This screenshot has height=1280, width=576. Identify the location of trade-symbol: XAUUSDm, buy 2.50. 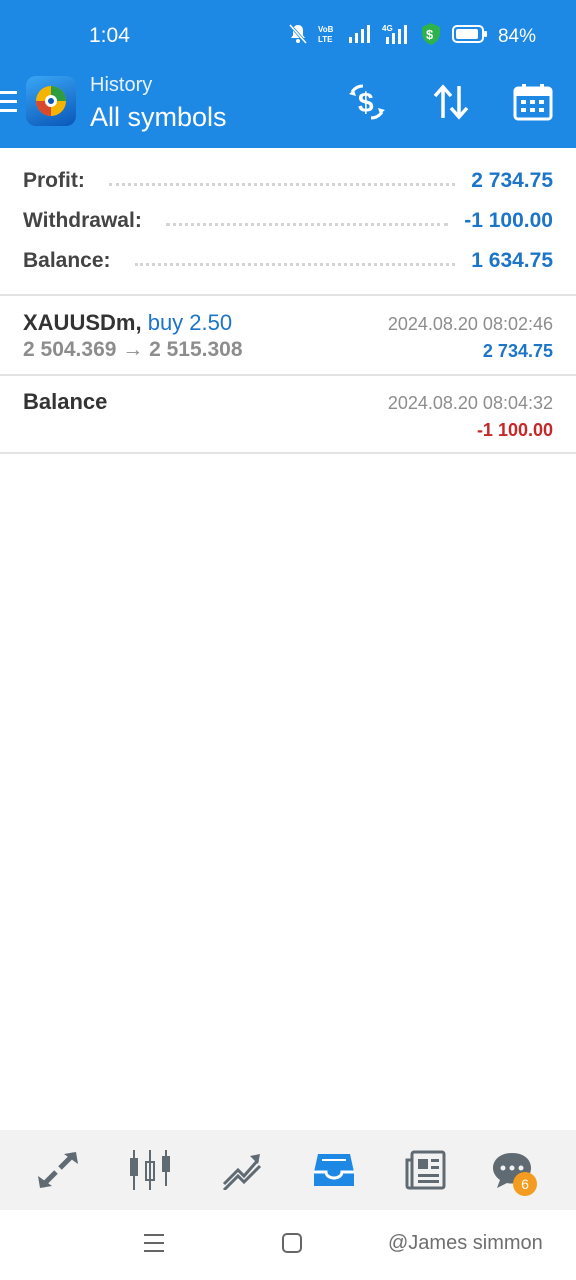
(127, 323).